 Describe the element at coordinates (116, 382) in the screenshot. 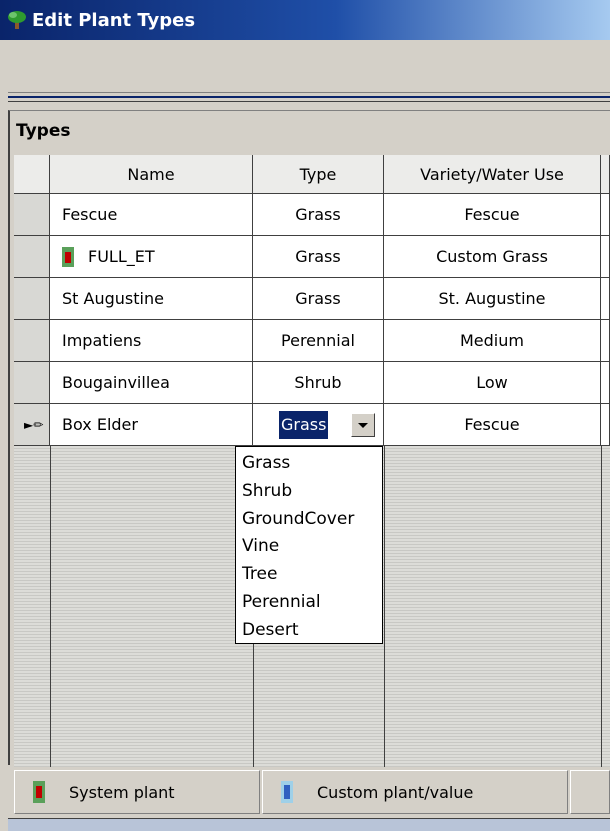

I see `name-text: Bougainvillea` at that location.